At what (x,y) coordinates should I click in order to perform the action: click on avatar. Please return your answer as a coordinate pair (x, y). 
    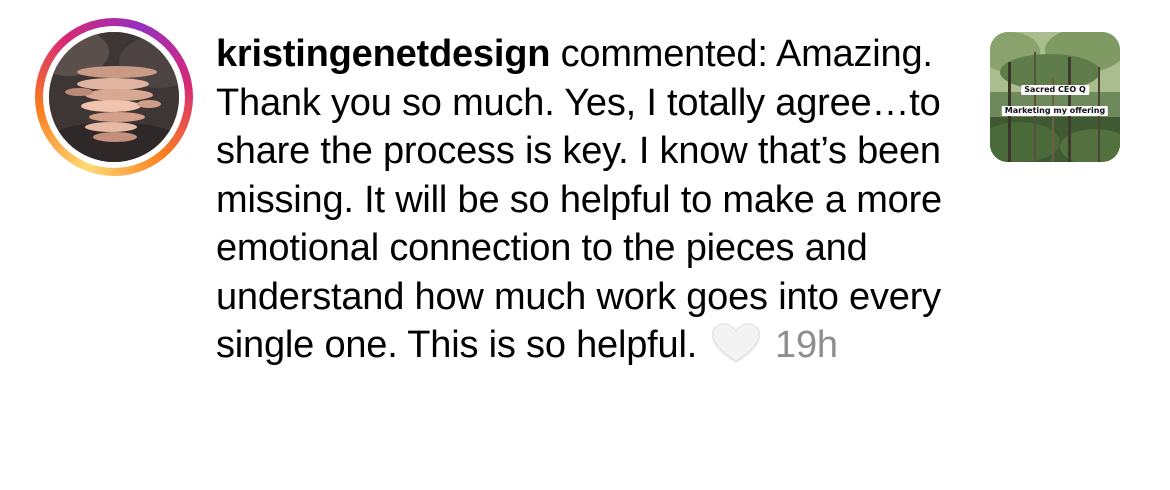
    Looking at the image, I should click on (114, 97).